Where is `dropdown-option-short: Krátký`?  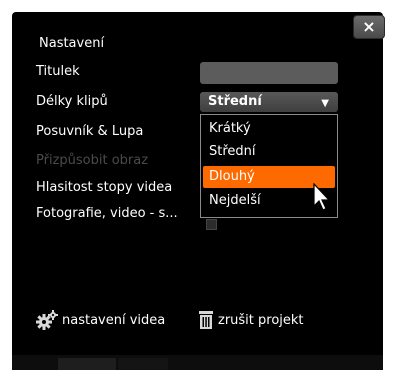
dropdown-option-short: Krátký is located at coordinates (269, 129).